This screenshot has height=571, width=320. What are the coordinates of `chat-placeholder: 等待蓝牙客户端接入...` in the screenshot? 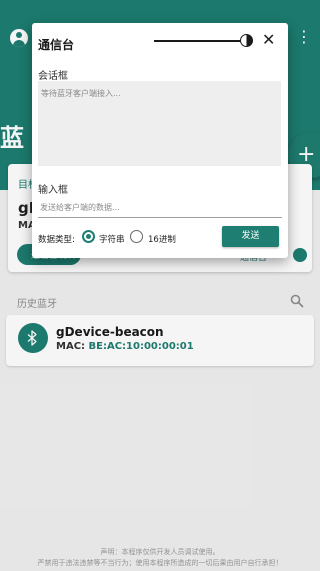 It's located at (81, 93).